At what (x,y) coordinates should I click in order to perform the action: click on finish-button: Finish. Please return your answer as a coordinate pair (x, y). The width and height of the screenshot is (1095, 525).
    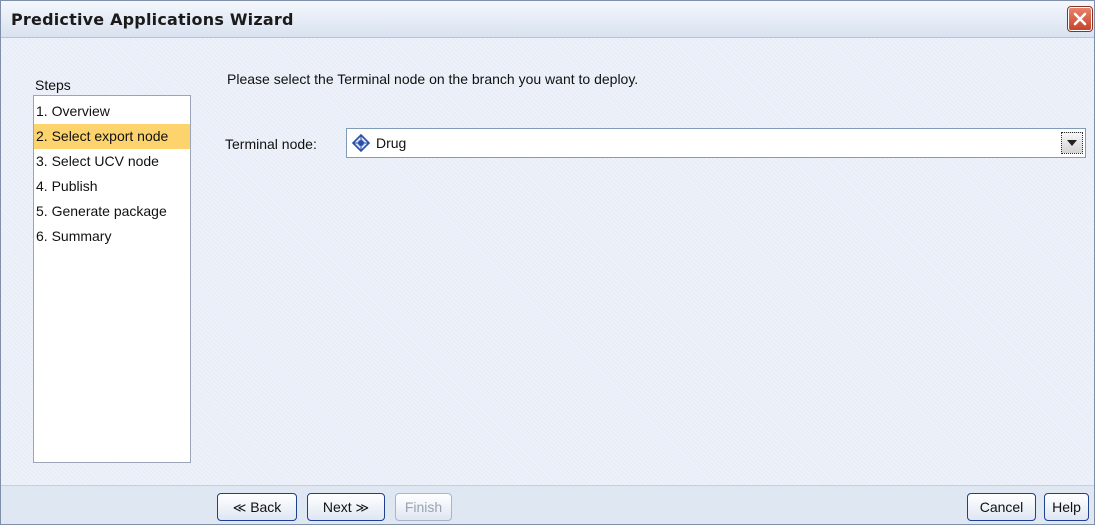
    Looking at the image, I should click on (423, 507).